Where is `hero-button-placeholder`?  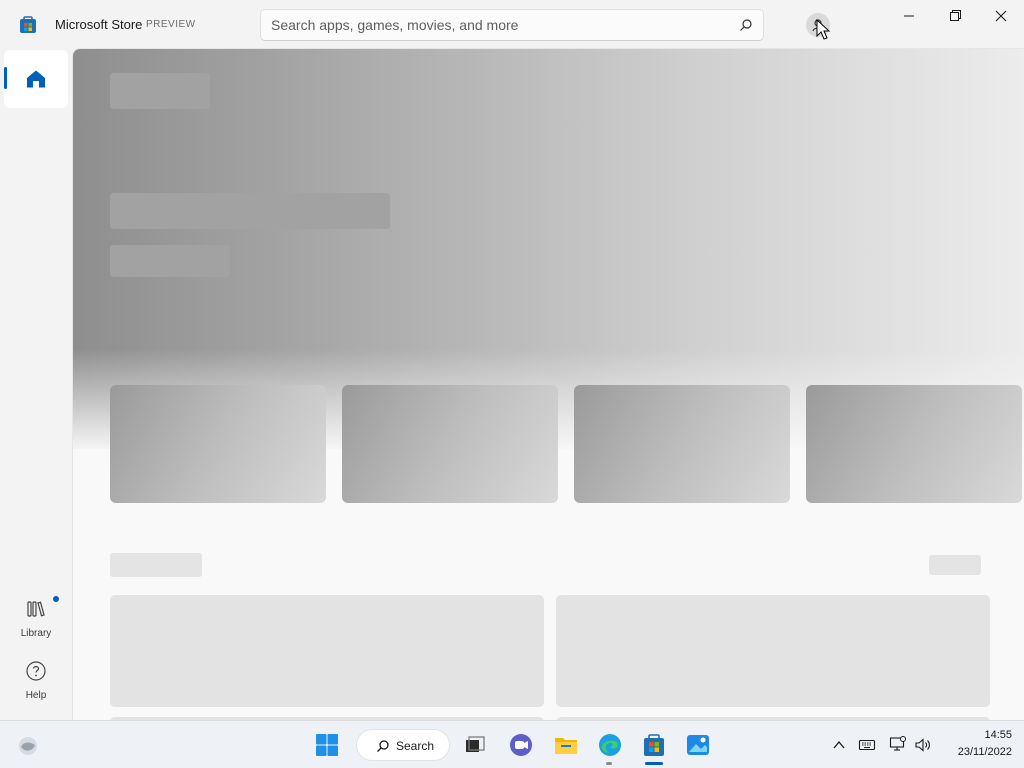
hero-button-placeholder is located at coordinates (170, 261).